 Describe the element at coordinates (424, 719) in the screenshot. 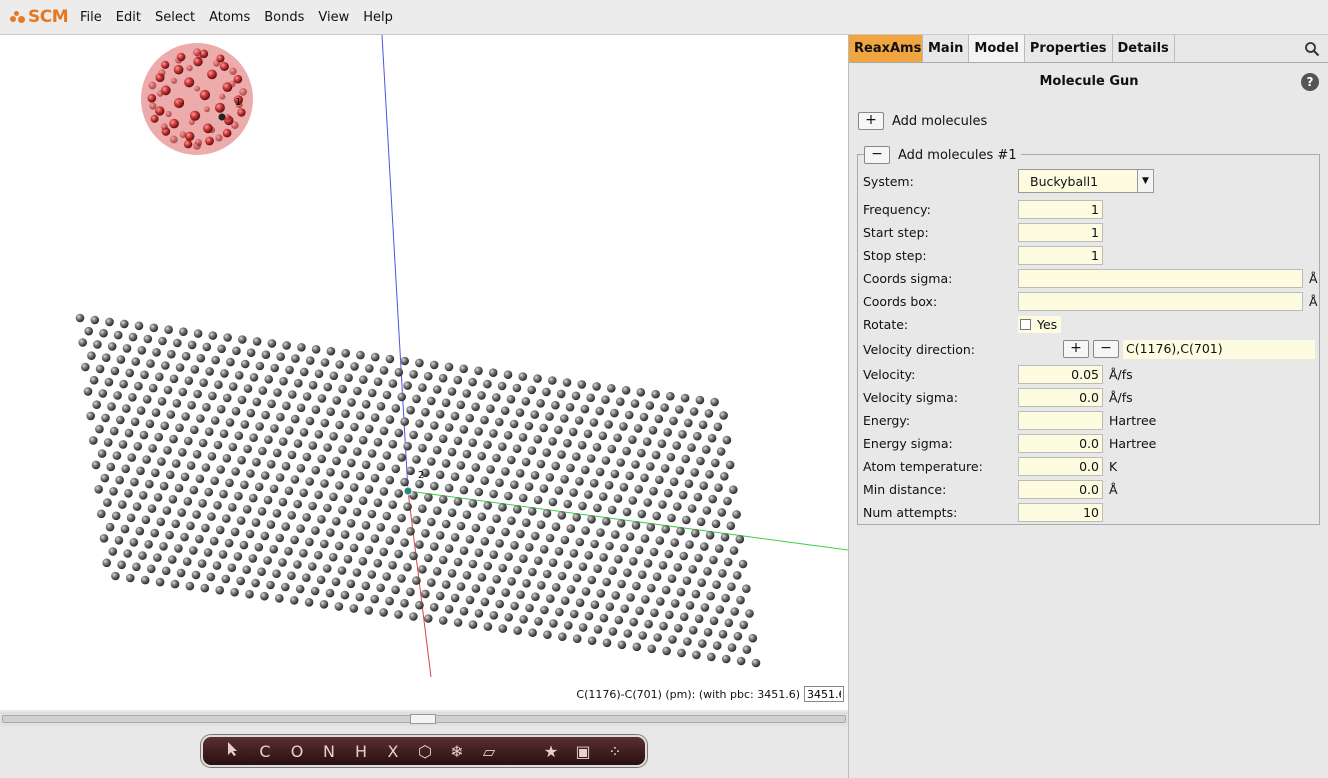

I see `viewport-hscrollbar` at that location.